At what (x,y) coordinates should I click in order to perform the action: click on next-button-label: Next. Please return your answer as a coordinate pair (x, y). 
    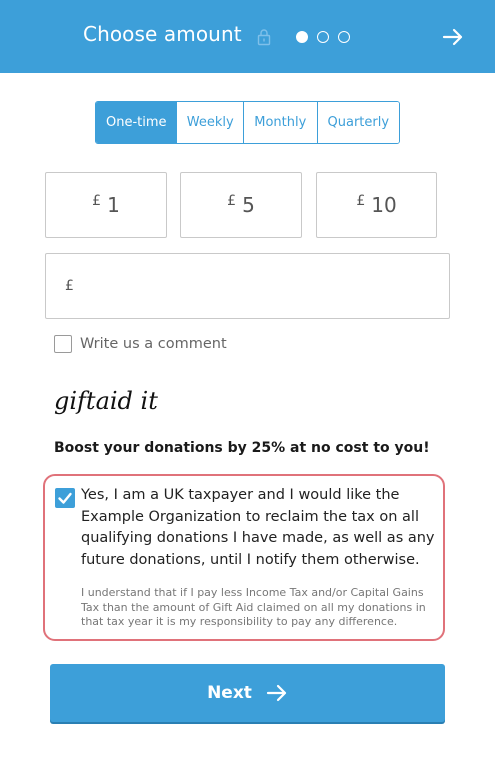
    Looking at the image, I should click on (229, 693).